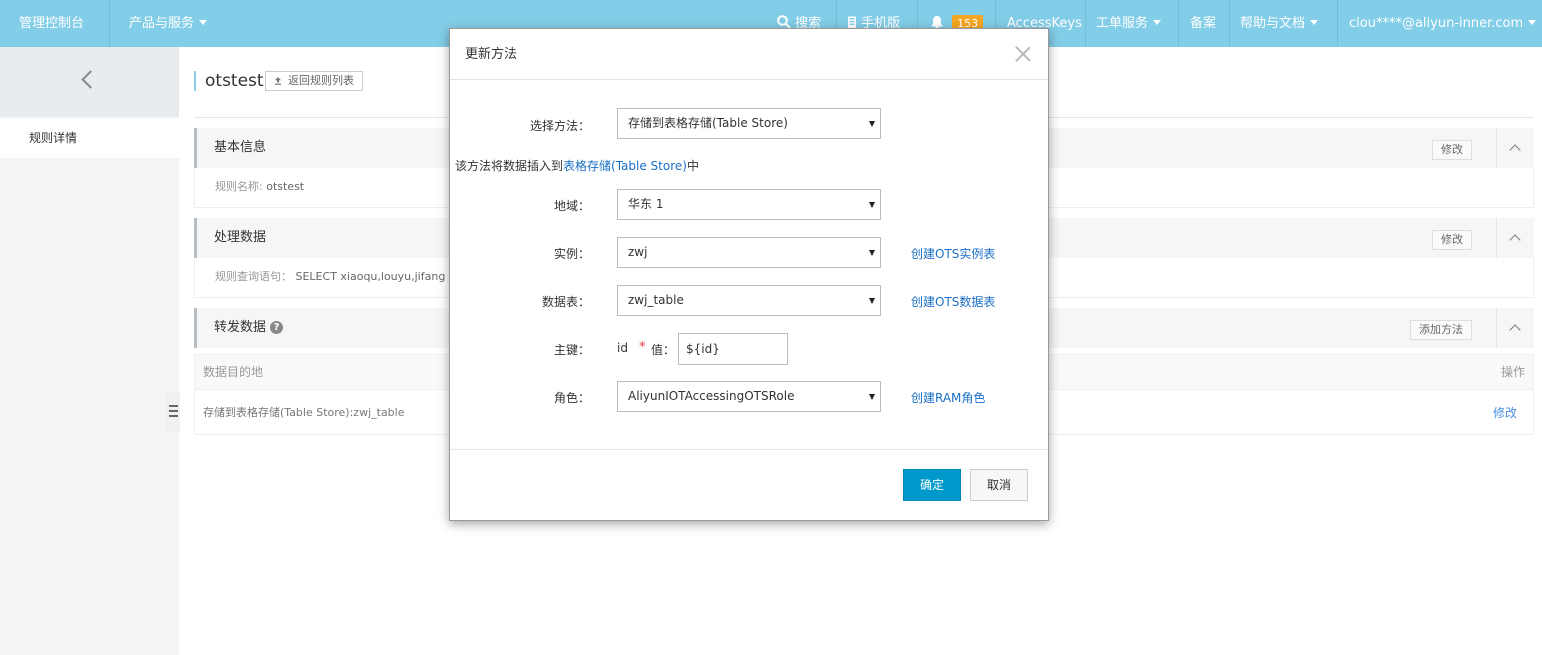 This screenshot has height=655, width=1542. I want to click on collapse-forward-data-button, so click(1515, 328).